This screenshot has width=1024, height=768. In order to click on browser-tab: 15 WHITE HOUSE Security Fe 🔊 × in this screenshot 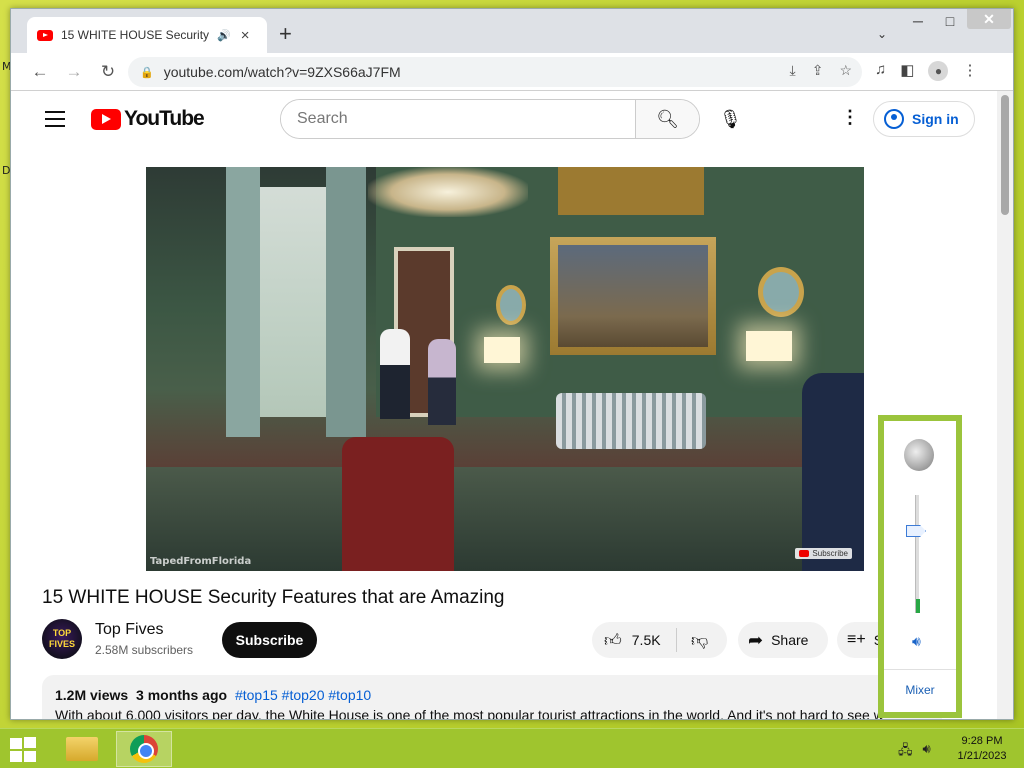, I will do `click(147, 35)`.